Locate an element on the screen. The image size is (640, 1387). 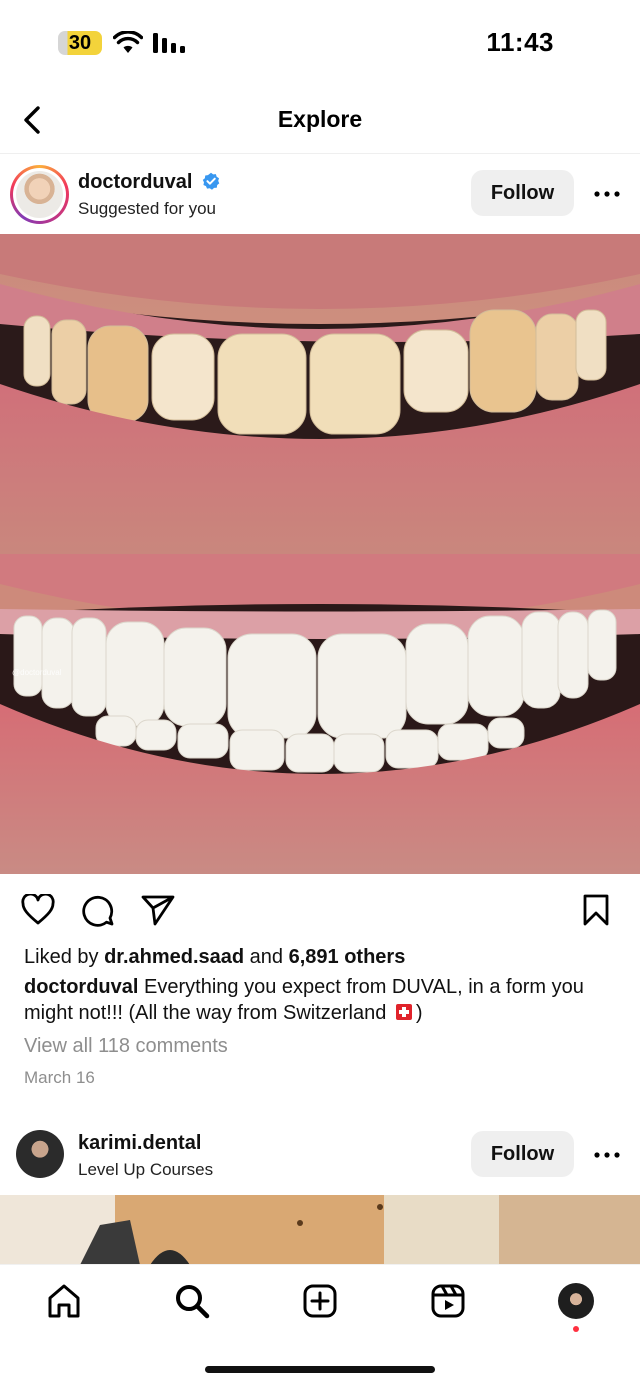
avatar-story-ring is located at coordinates (39, 194).